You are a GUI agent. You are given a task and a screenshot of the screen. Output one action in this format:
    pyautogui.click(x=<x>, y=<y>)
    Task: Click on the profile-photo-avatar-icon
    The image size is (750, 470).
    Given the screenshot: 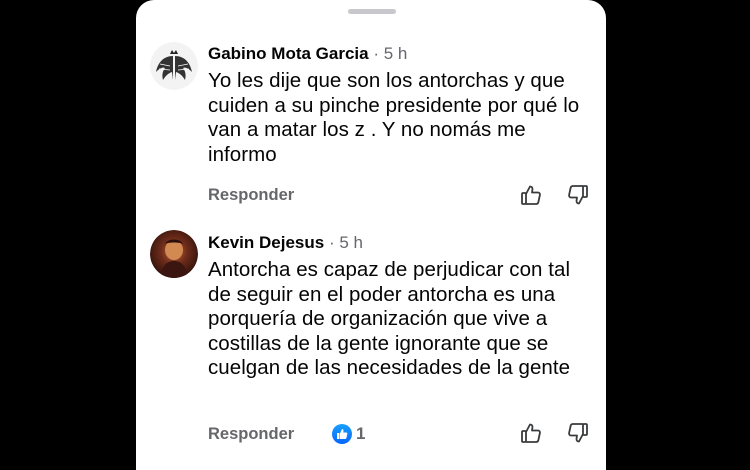 What is the action you would take?
    pyautogui.click(x=174, y=254)
    